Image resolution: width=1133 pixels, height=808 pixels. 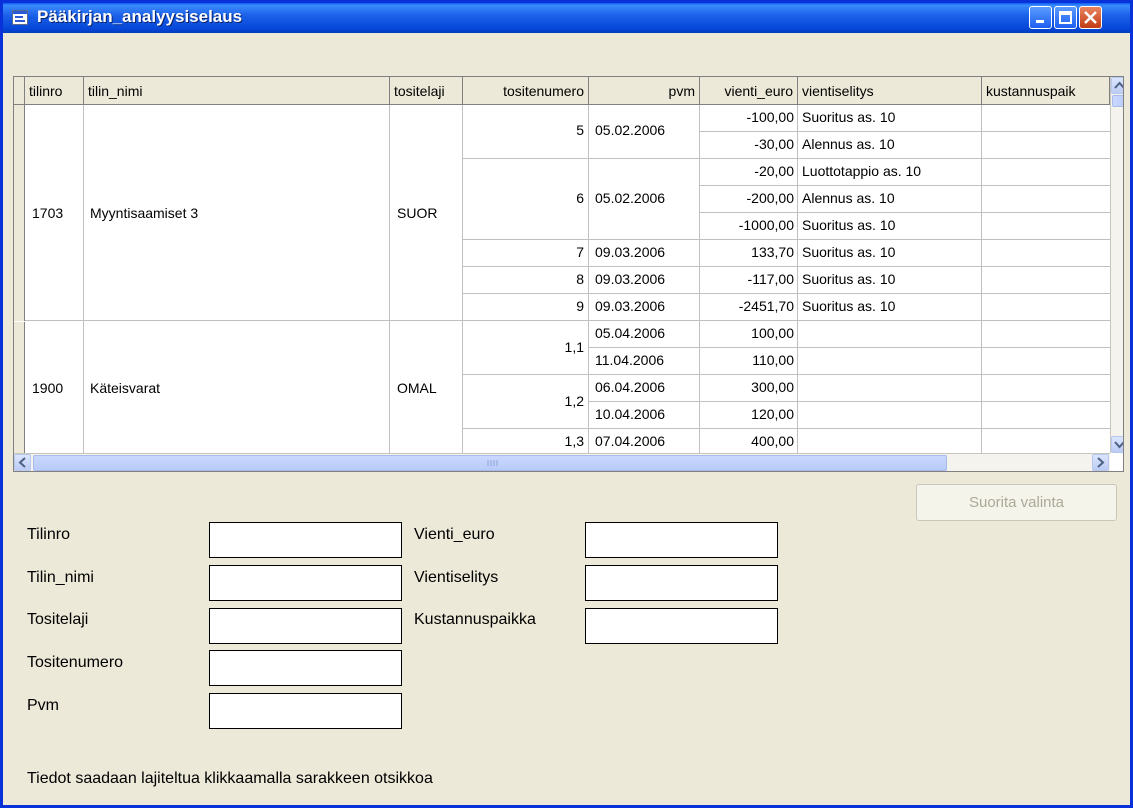 I want to click on tilin-nimi-field, so click(x=305, y=583).